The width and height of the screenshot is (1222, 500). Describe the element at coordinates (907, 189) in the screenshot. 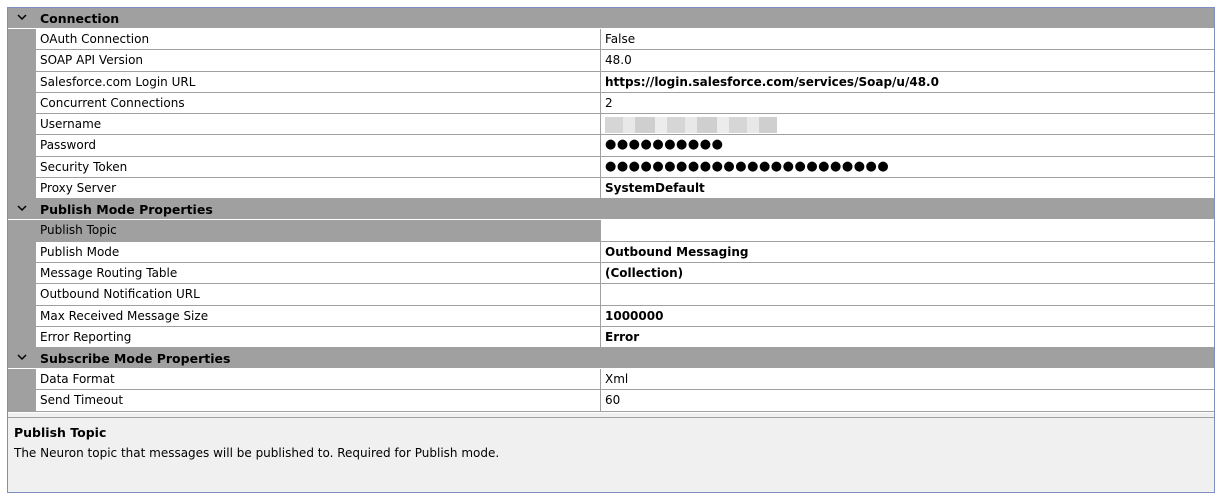

I see `property-value: SystemDefault` at that location.